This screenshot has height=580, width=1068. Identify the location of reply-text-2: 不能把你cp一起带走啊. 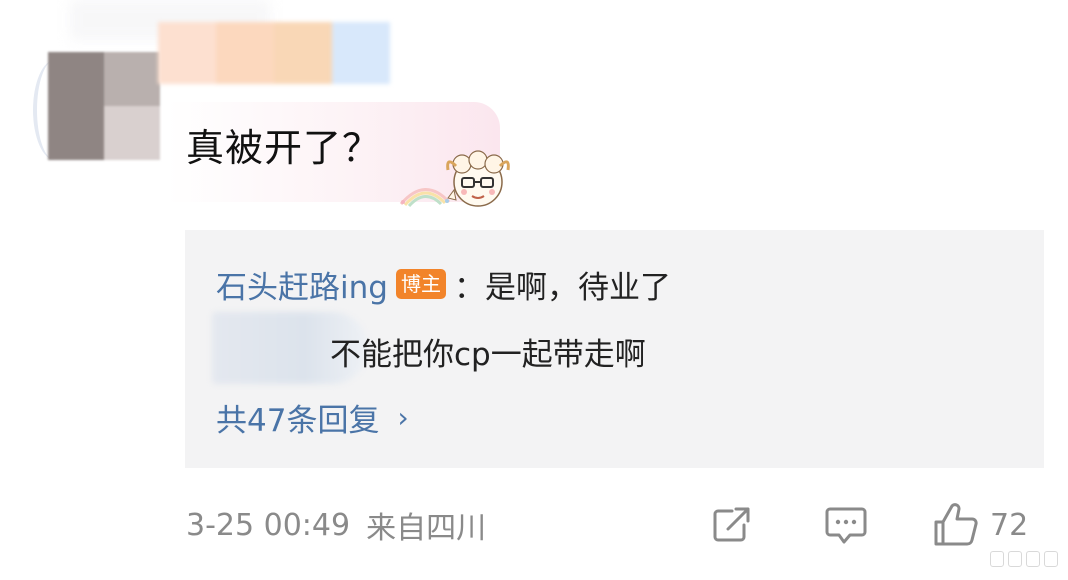
(488, 354).